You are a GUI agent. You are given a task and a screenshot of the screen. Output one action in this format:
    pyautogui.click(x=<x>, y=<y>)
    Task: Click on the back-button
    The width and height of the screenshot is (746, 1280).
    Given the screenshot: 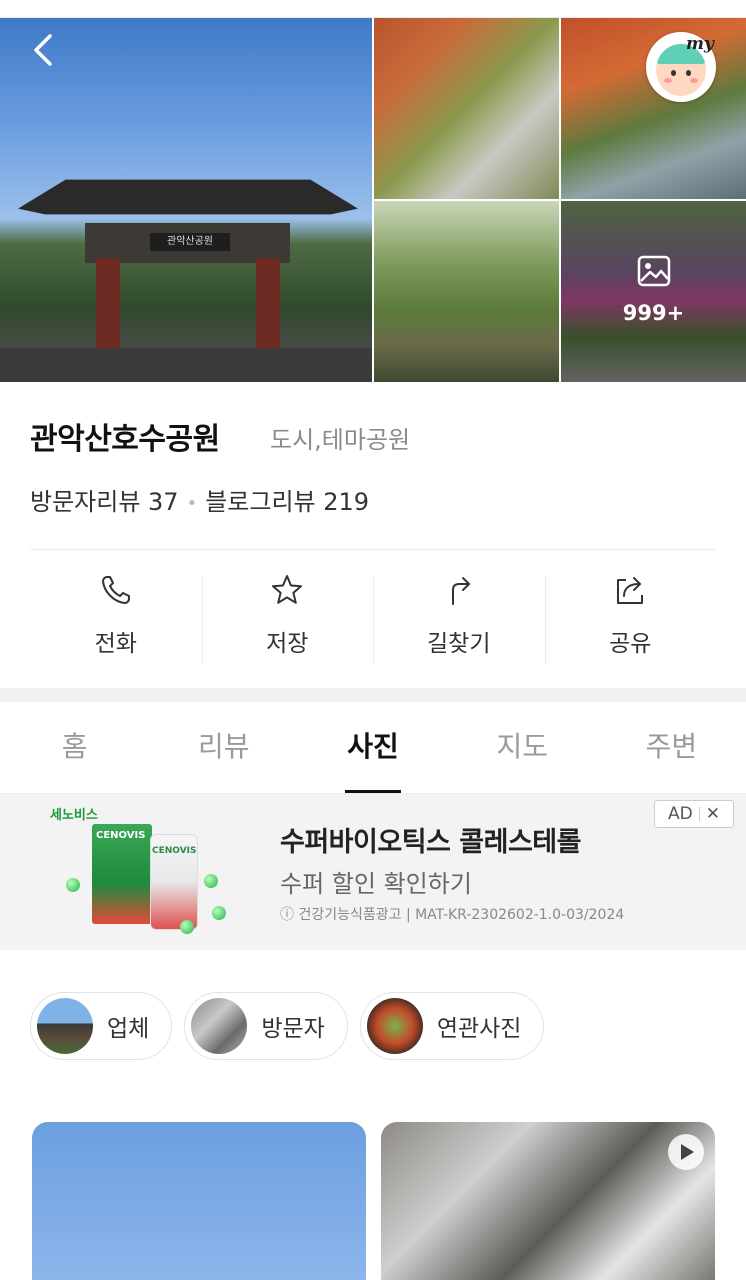 What is the action you would take?
    pyautogui.click(x=44, y=50)
    